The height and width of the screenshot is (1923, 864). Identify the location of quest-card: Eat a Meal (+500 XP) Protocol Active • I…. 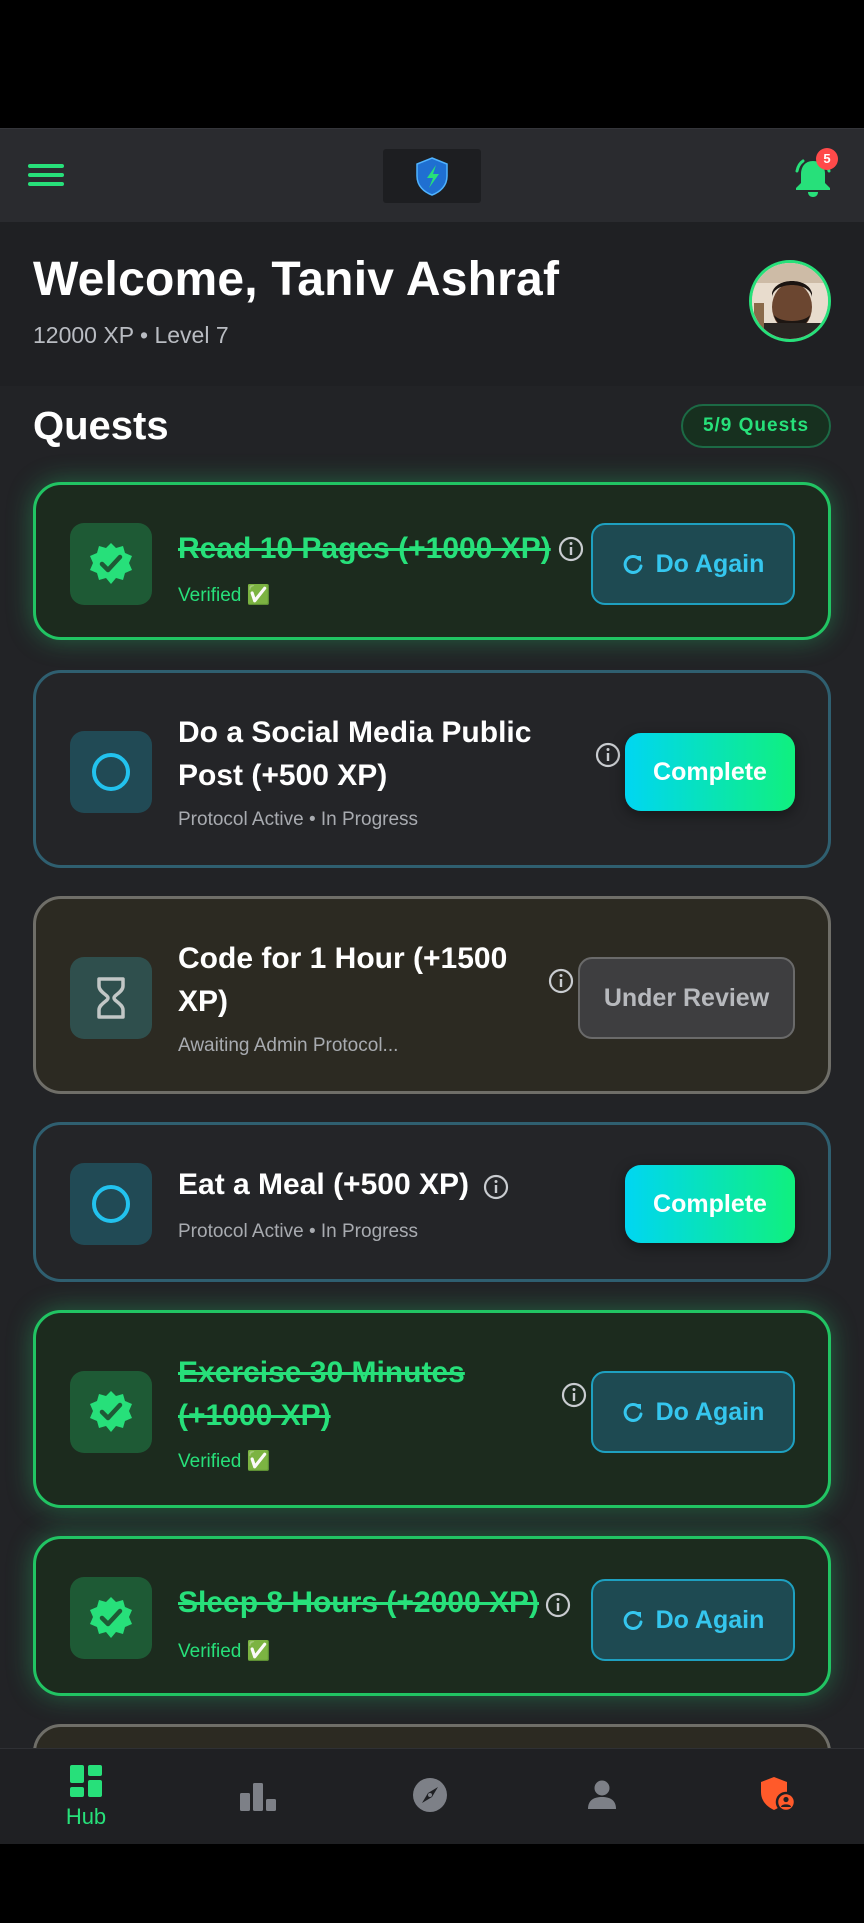
(432, 1202).